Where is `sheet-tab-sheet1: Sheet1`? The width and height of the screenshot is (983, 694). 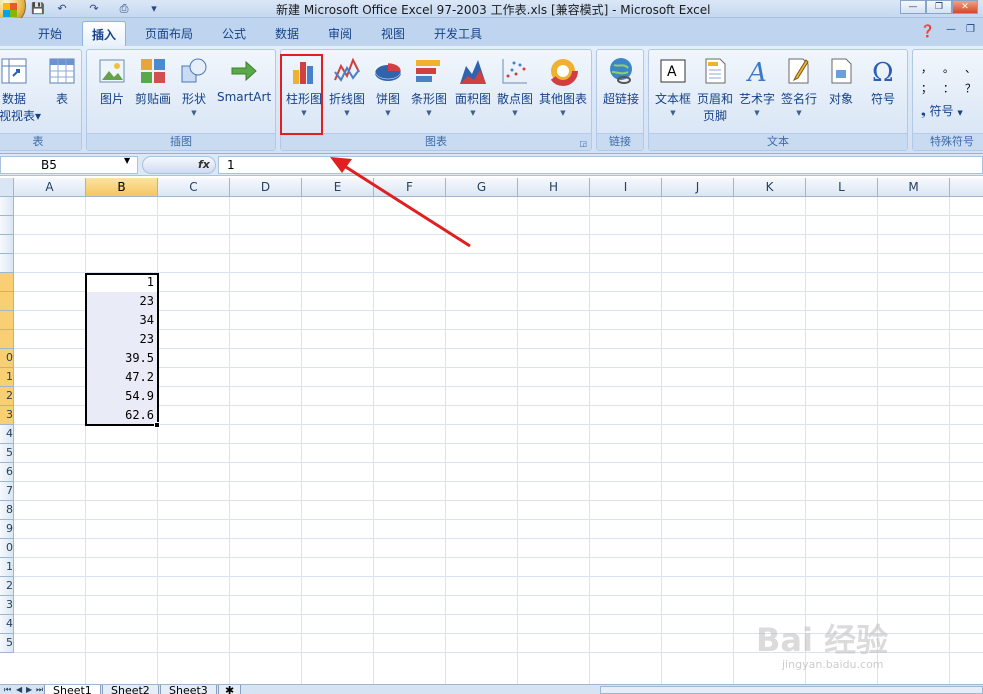 sheet-tab-sheet1: Sheet1 is located at coordinates (72, 689).